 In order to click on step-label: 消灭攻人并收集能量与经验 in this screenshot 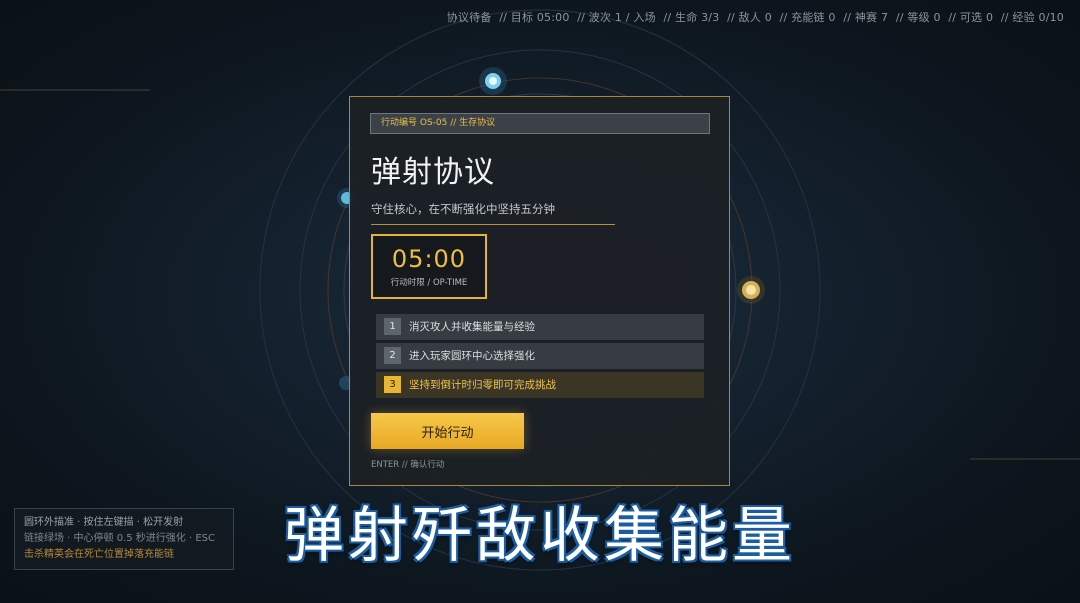, I will do `click(472, 327)`.